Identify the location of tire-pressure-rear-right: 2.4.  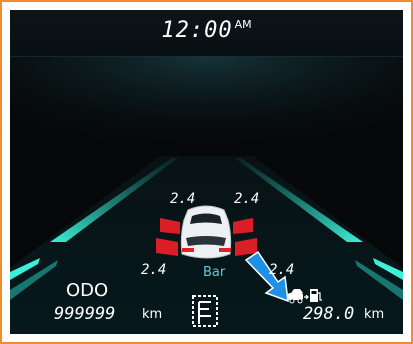
(282, 270).